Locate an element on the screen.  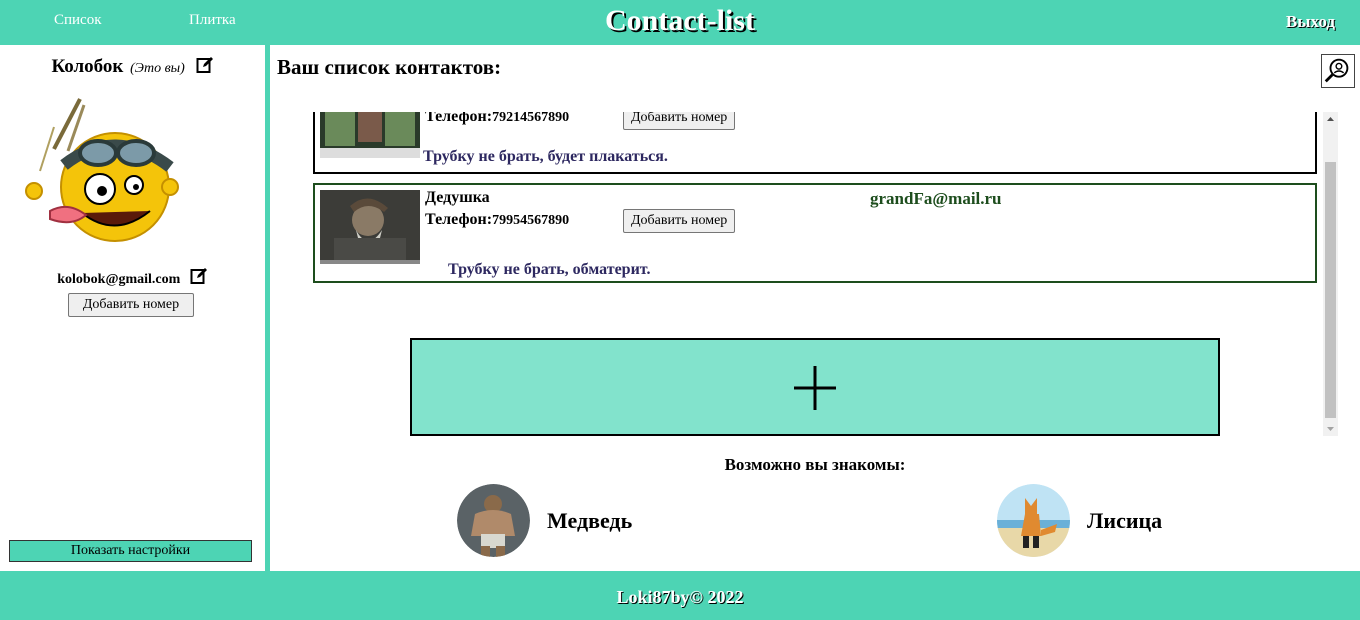
profile-email-row: kolobok@gmail.com is located at coordinates (132, 277).